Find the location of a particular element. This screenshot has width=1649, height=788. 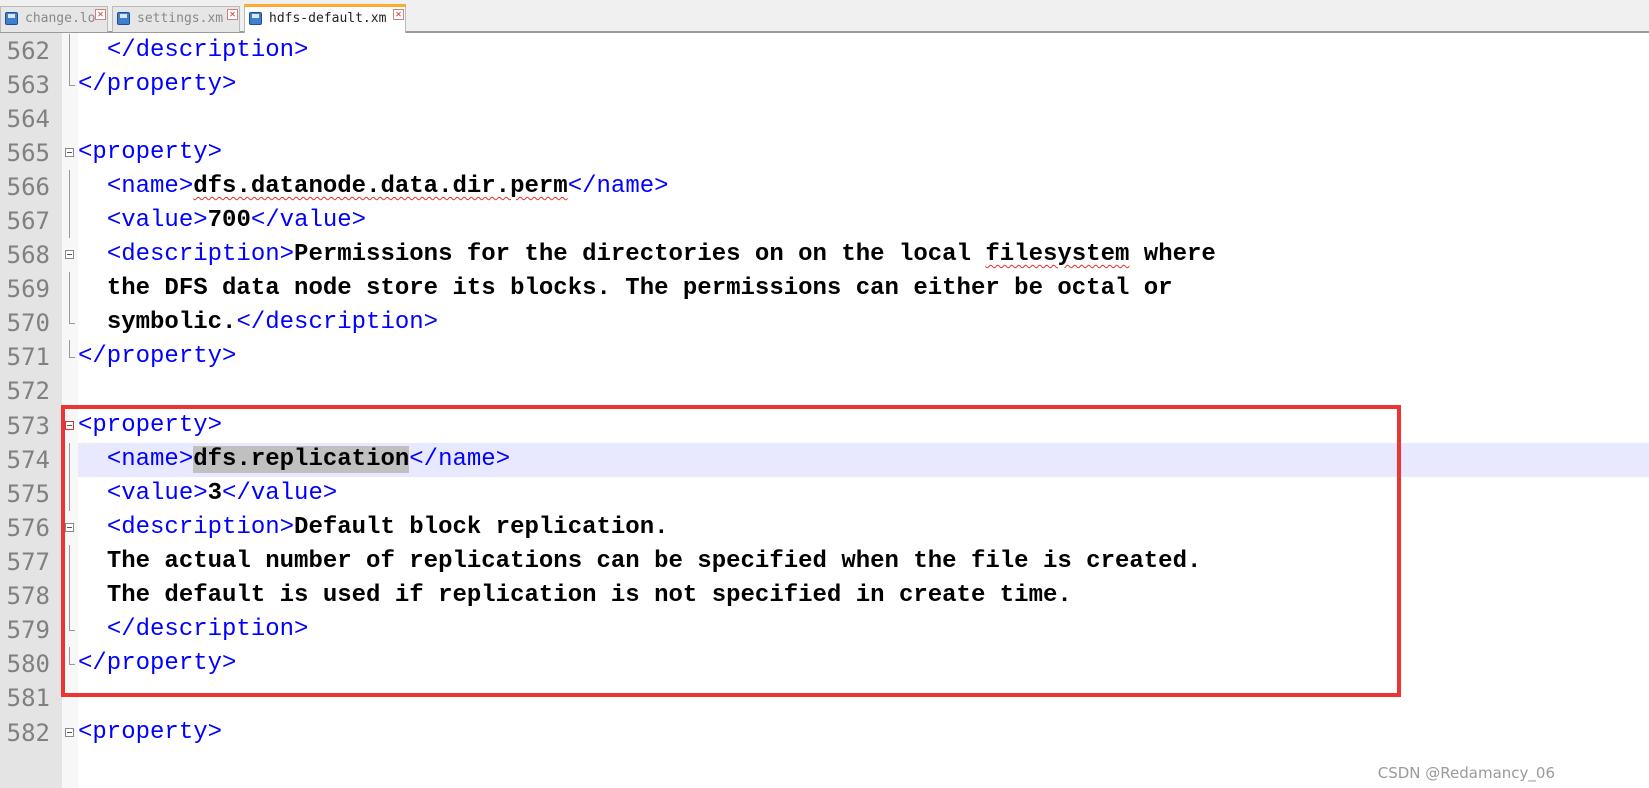

line-number: 582 is located at coordinates (28, 733).